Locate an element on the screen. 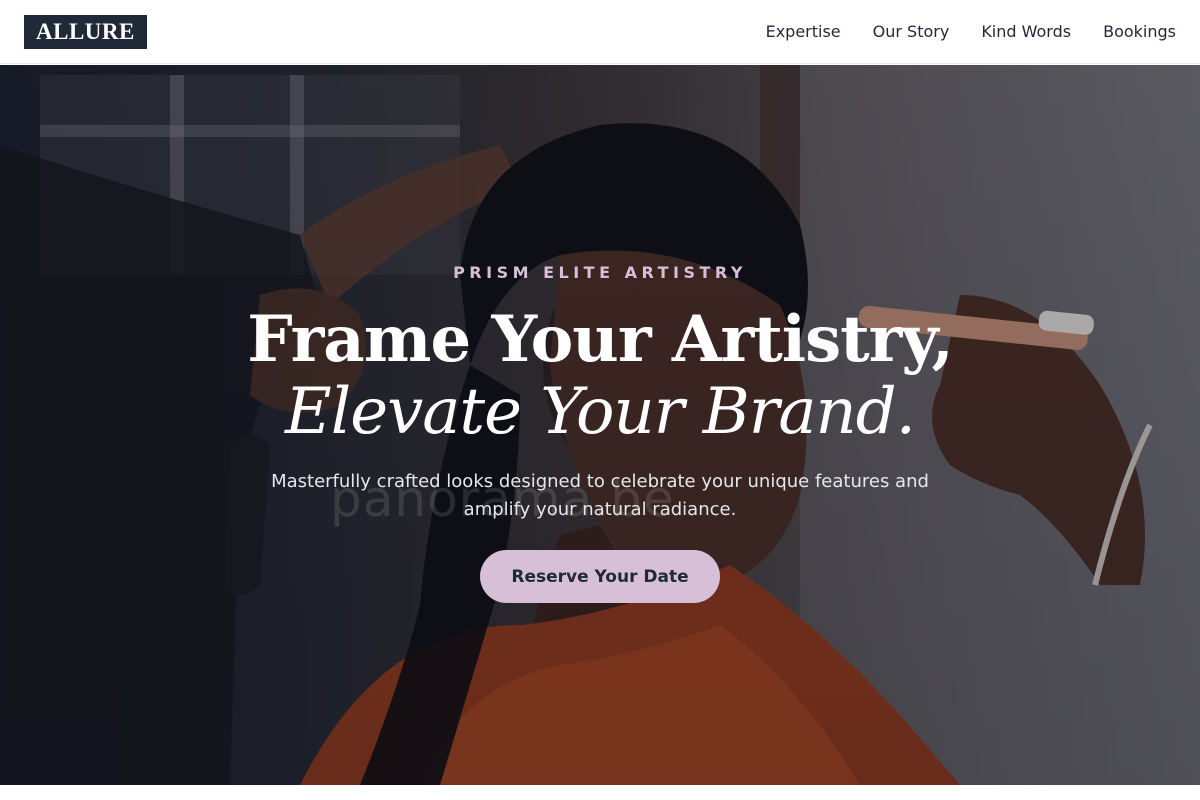 Image resolution: width=1200 pixels, height=800 pixels. hero-headline-italic: Elevate Your Brand. is located at coordinates (600, 412).